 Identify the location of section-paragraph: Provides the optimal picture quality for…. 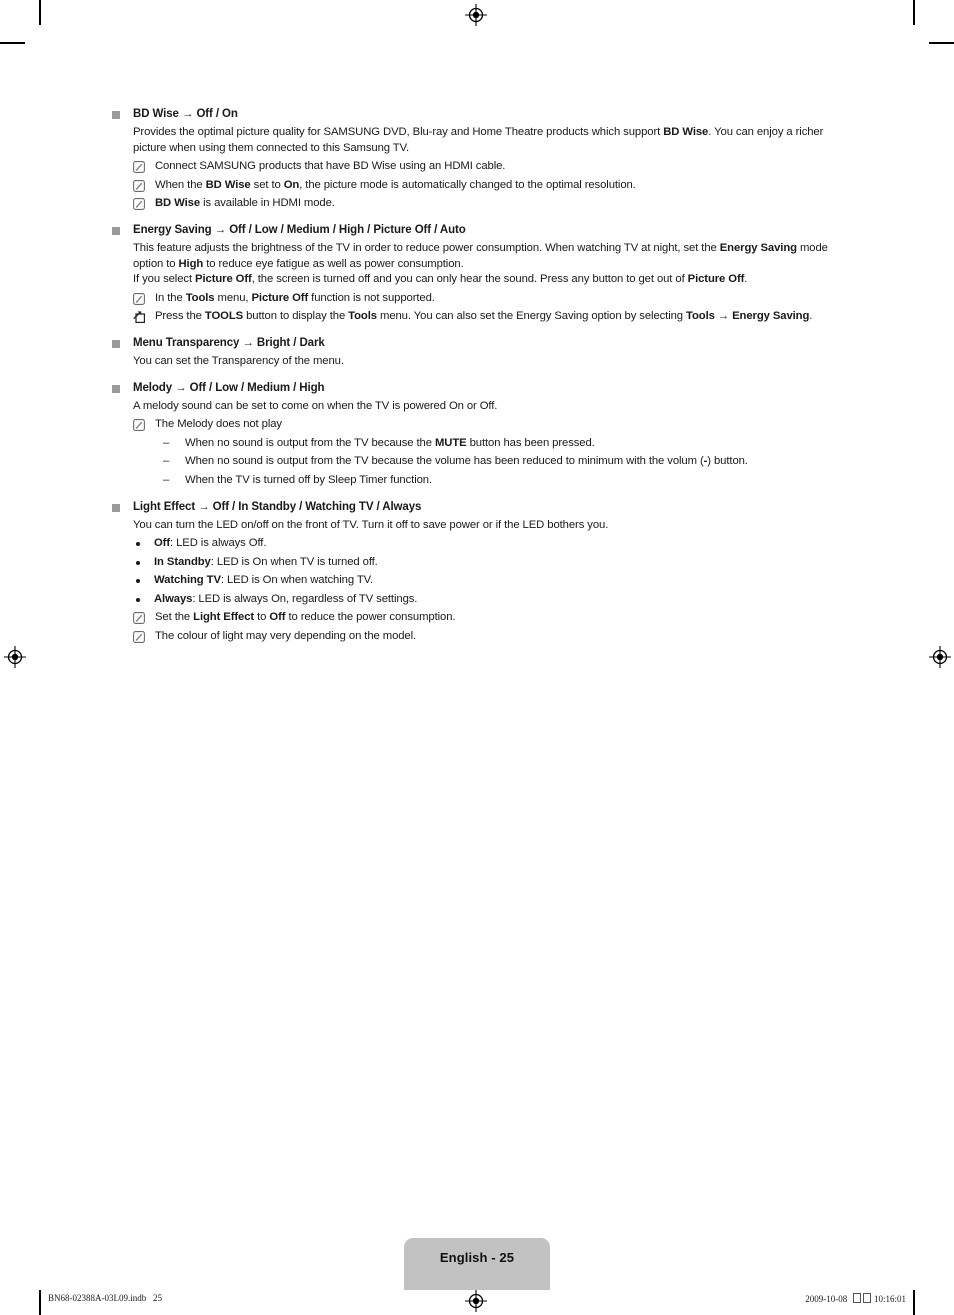
(478, 140).